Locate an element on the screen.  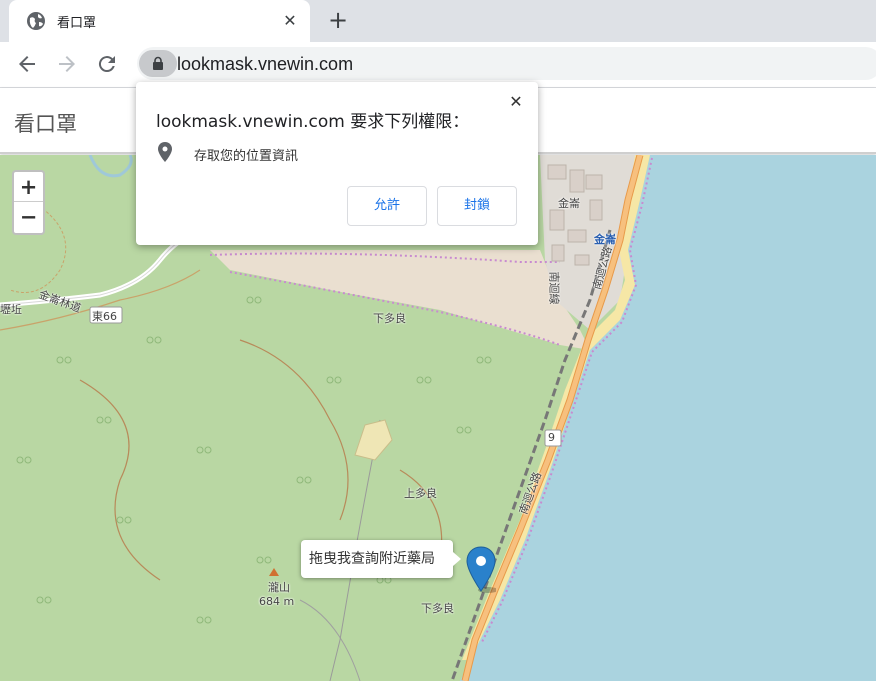
map-label-xiaduoliang-2: 下多良 is located at coordinates (437, 608).